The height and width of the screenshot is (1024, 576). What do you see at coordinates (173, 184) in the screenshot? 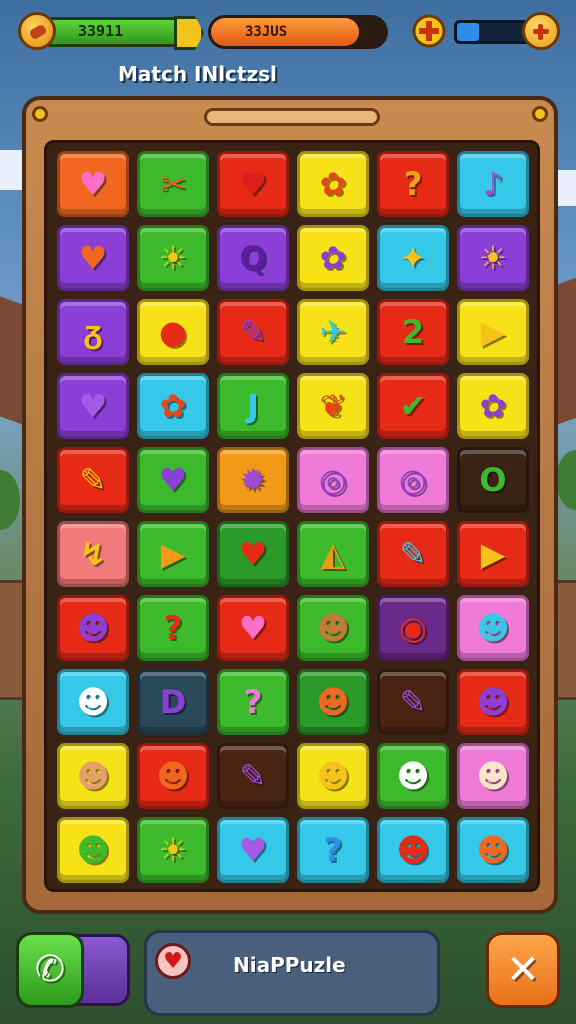
I see `tile: ✂` at bounding box center [173, 184].